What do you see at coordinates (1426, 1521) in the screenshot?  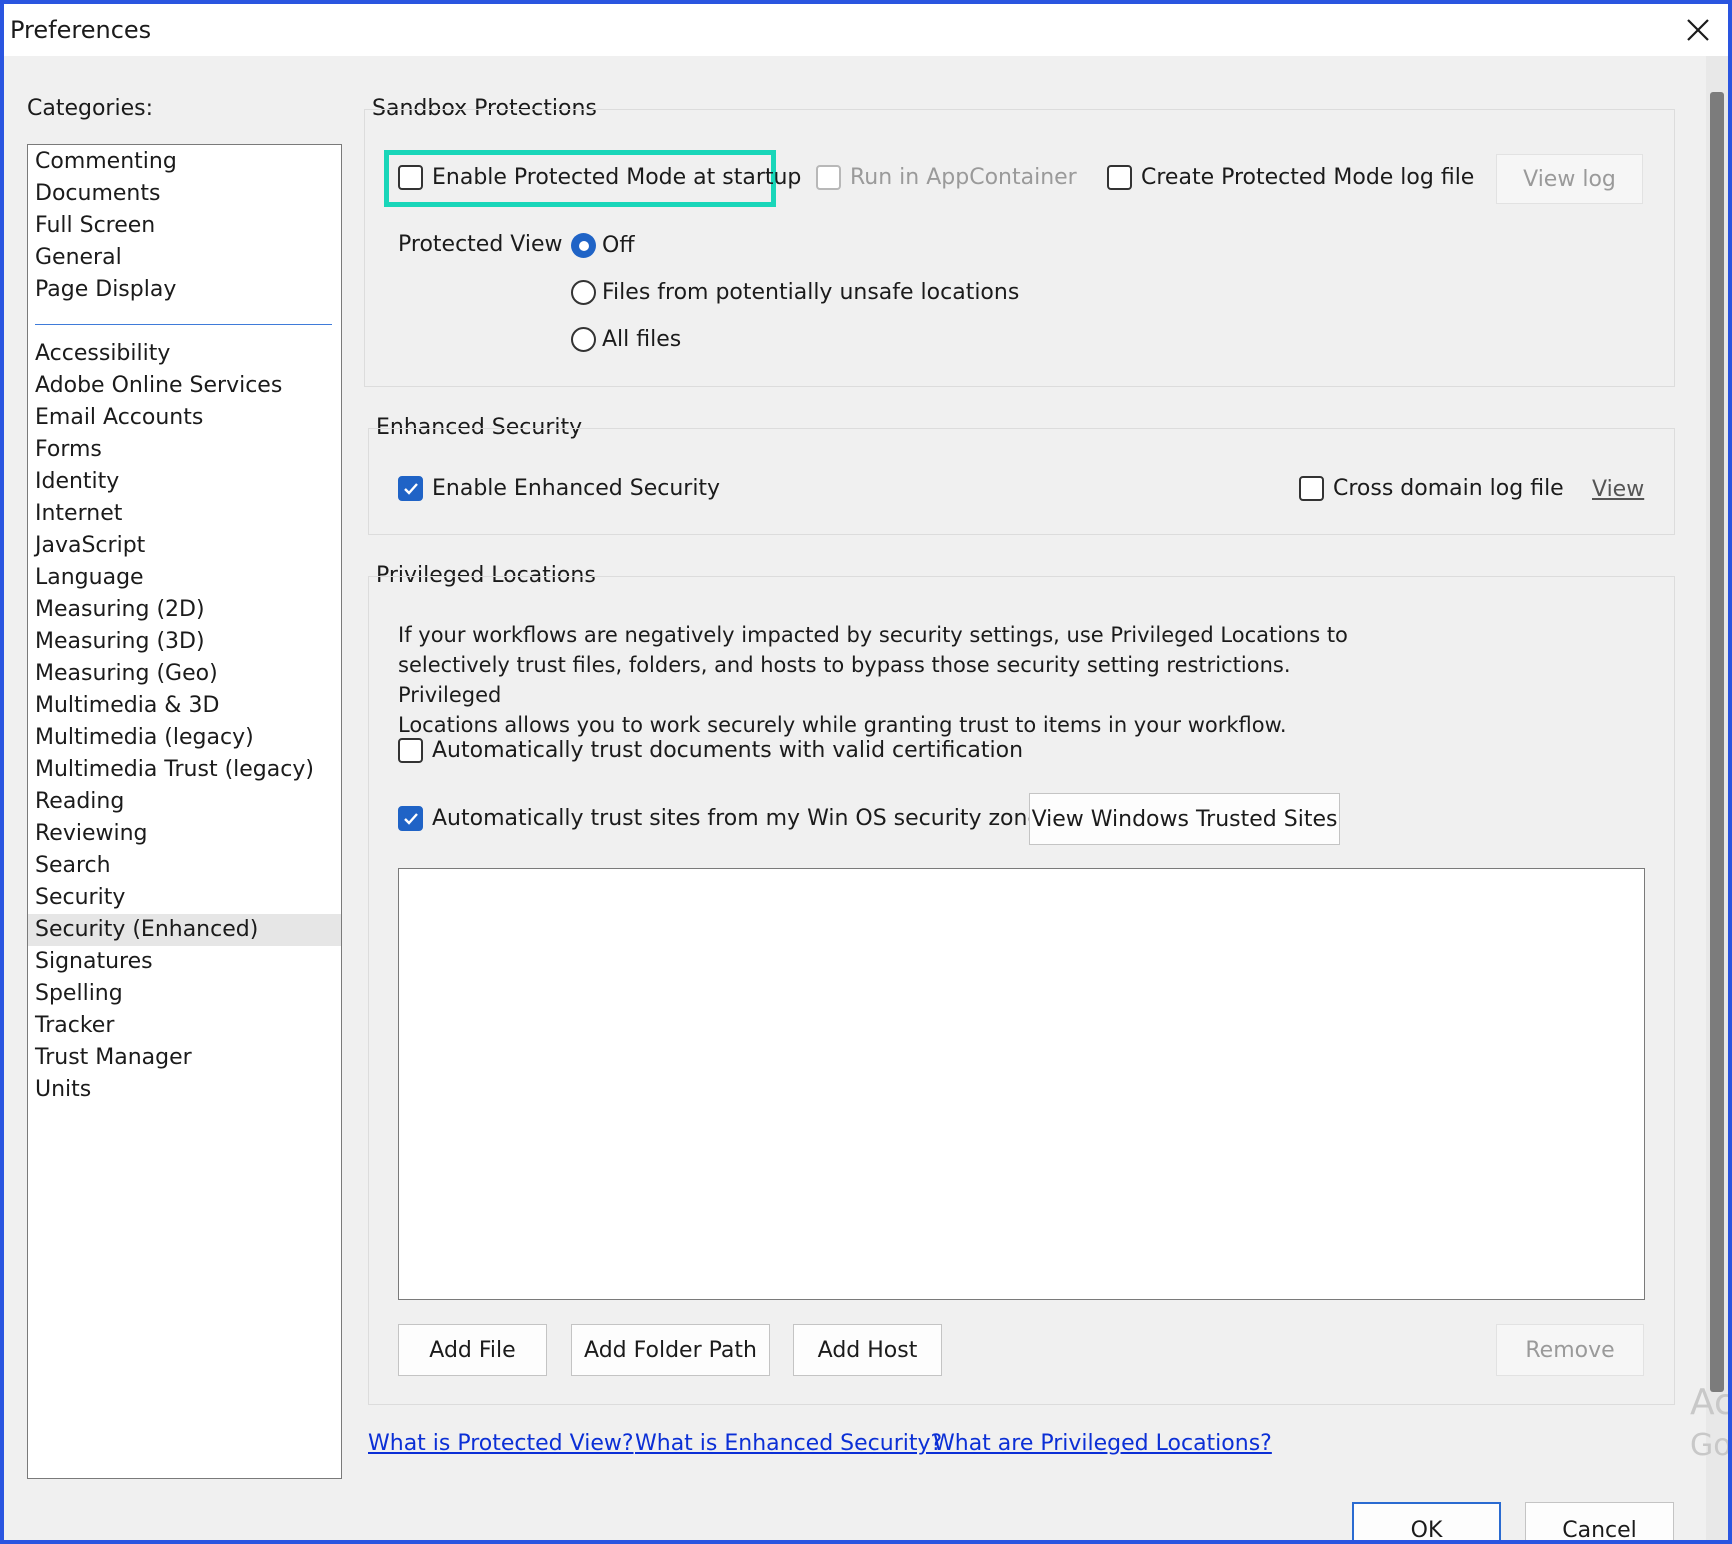 I see `ok-button: OK` at bounding box center [1426, 1521].